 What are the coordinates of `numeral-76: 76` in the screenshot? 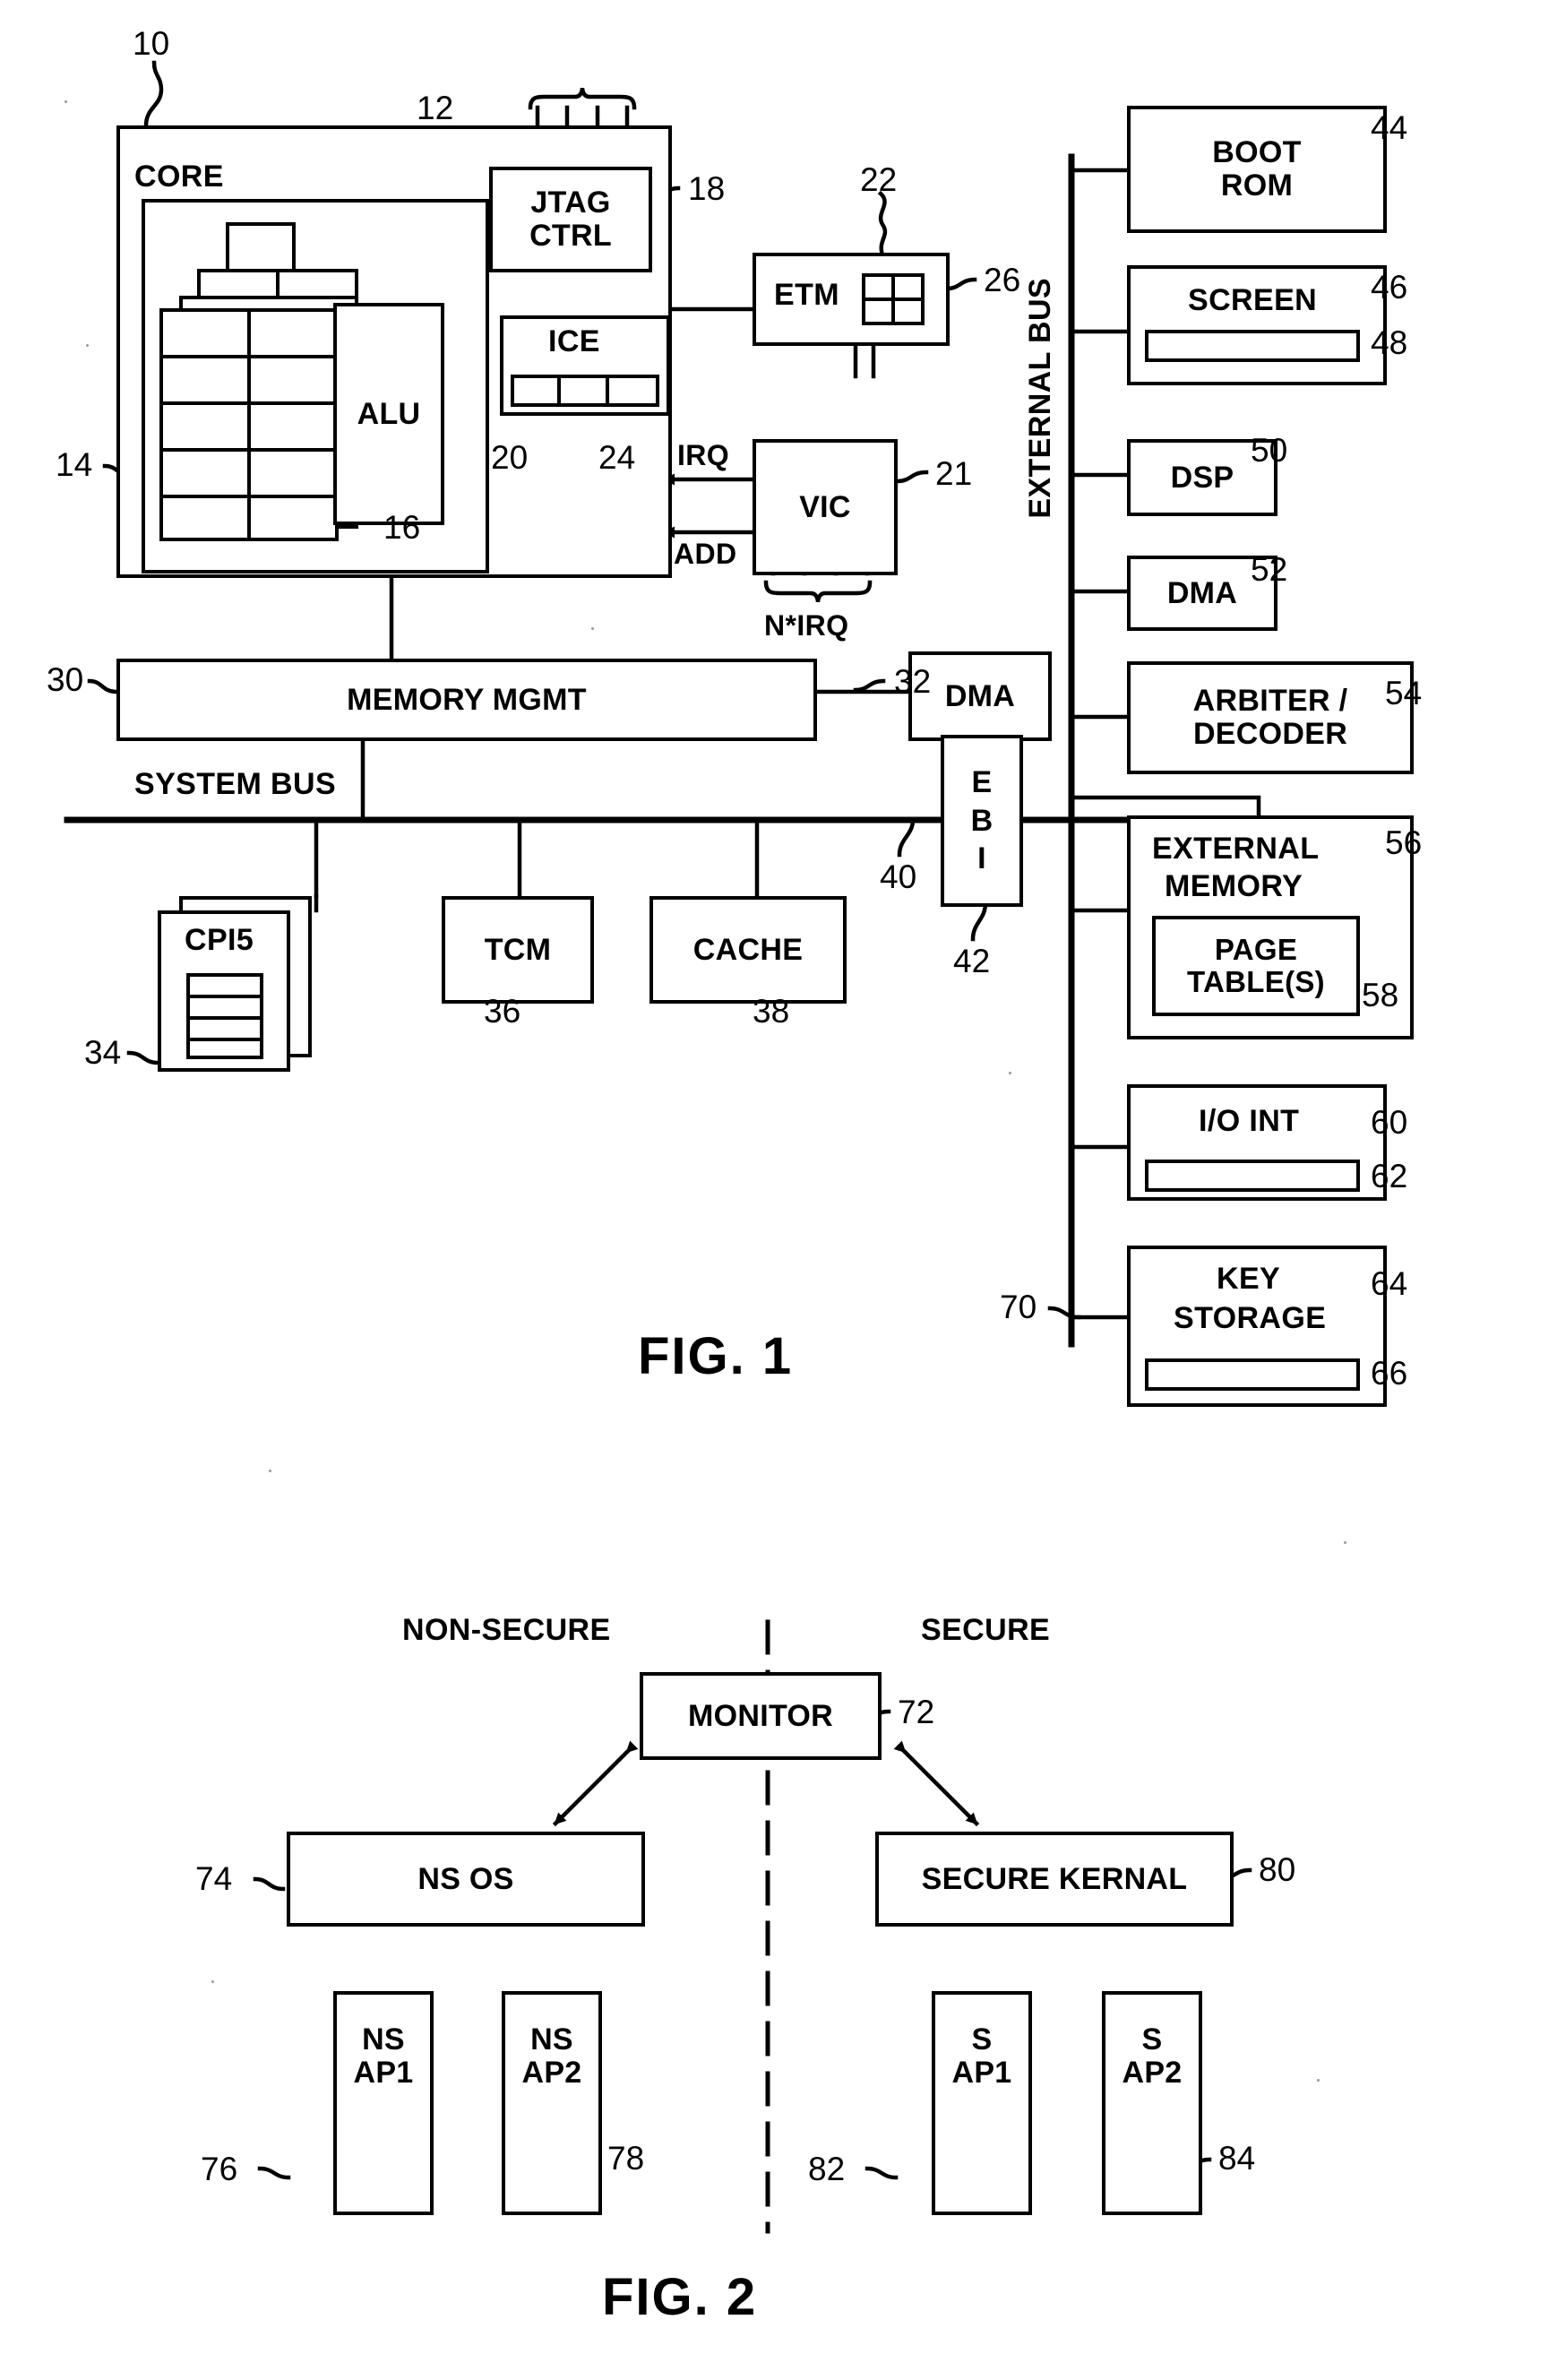 It's located at (220, 2169).